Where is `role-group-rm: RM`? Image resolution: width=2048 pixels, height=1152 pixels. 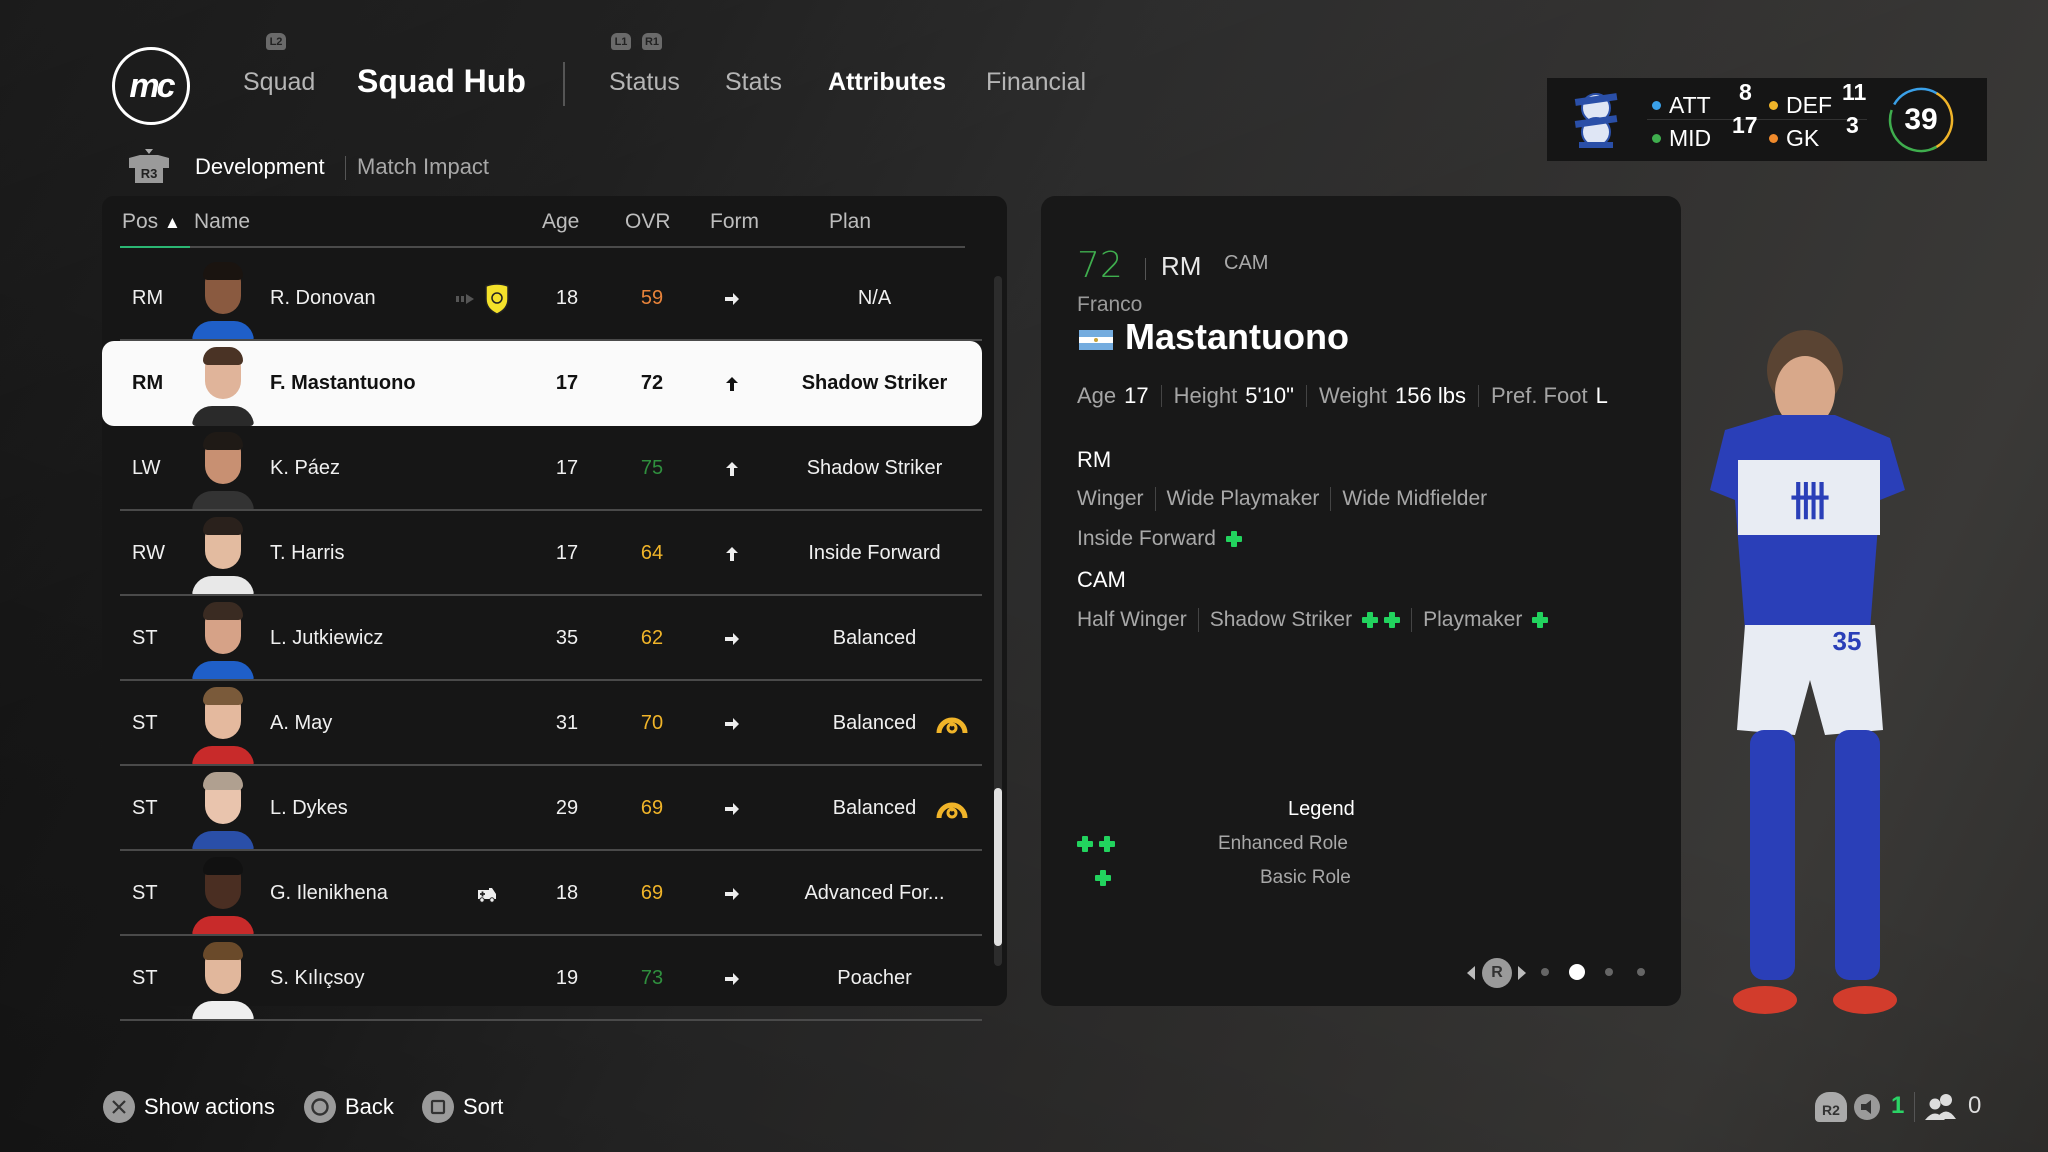 role-group-rm: RM is located at coordinates (1094, 459).